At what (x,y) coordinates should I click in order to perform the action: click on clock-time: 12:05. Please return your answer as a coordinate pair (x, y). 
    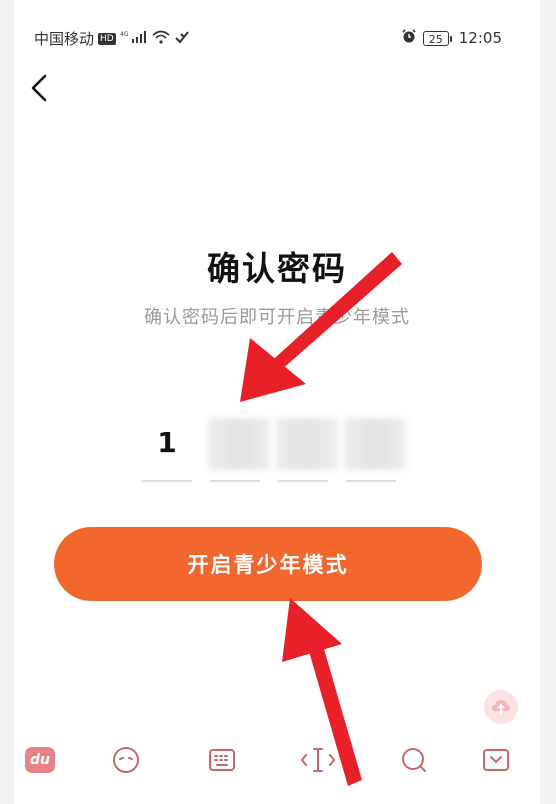
    Looking at the image, I should click on (480, 38).